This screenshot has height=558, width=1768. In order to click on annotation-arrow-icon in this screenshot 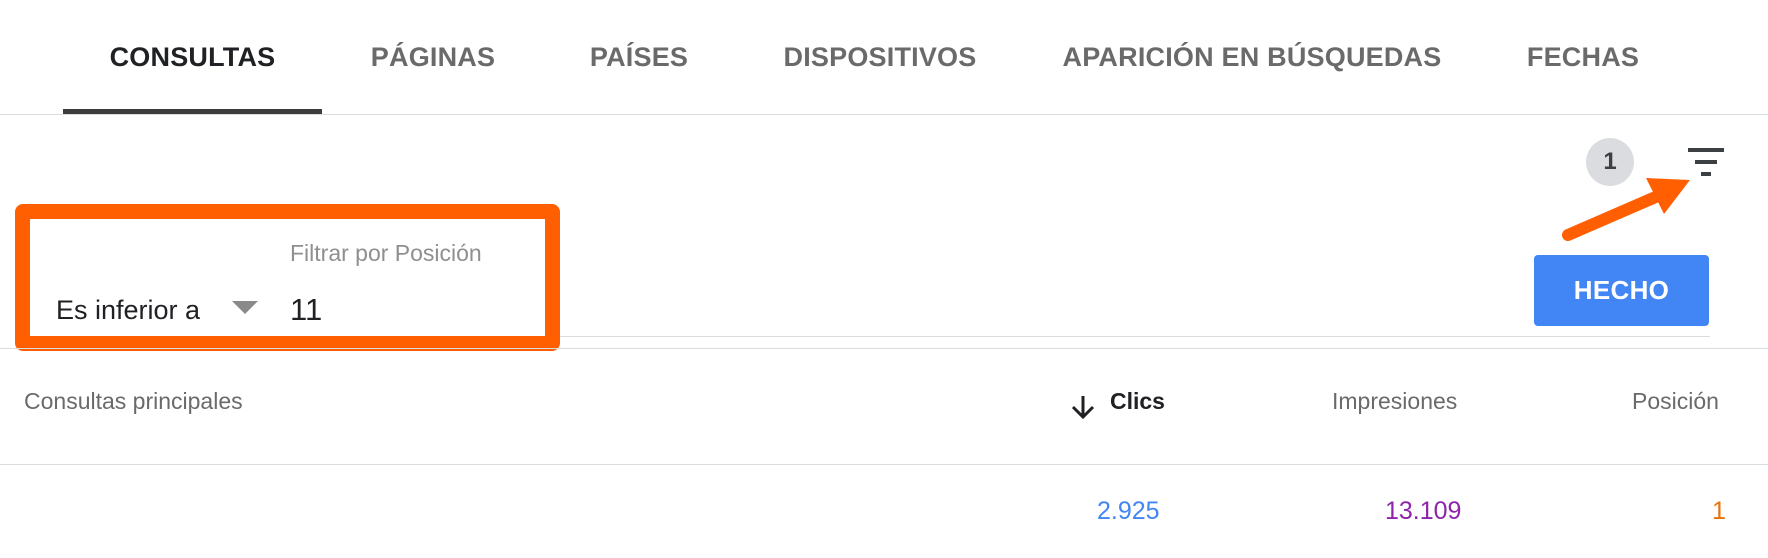, I will do `click(1626, 209)`.